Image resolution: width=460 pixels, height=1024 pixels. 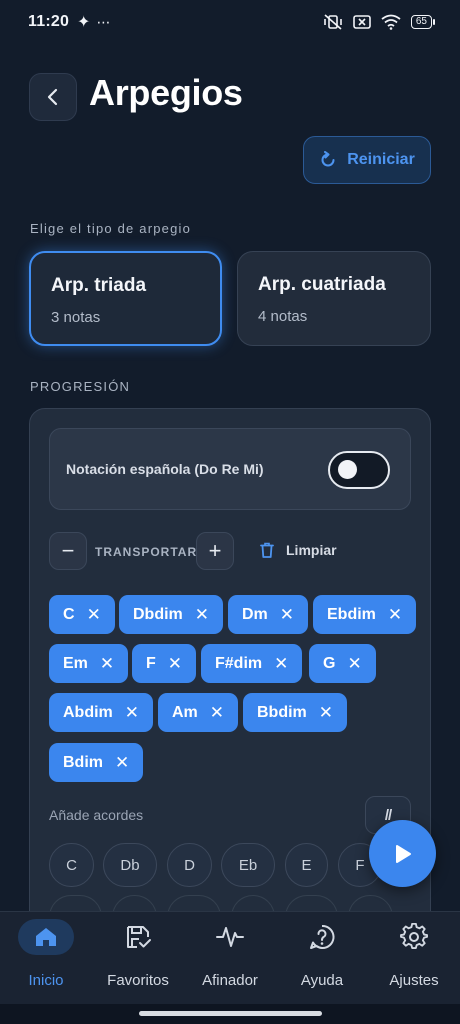 I want to click on reset-button: Reiniciar, so click(x=367, y=160).